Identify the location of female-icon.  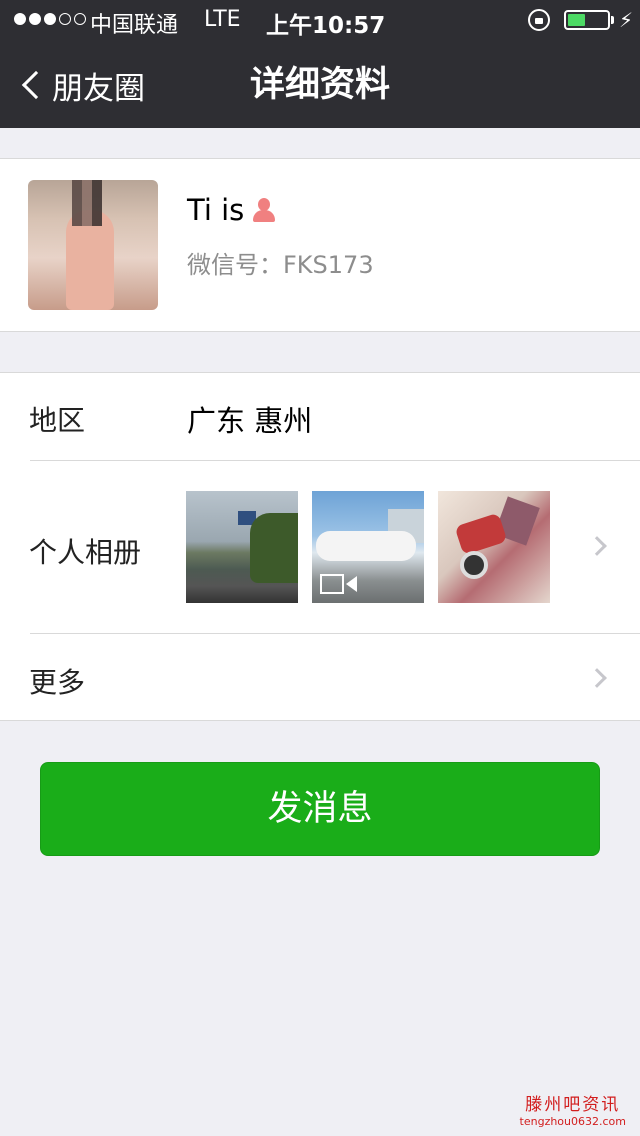
(264, 210).